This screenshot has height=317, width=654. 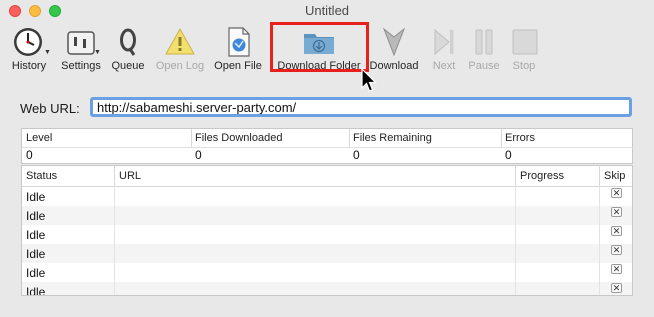 What do you see at coordinates (128, 66) in the screenshot?
I see `queue-label: Queue` at bounding box center [128, 66].